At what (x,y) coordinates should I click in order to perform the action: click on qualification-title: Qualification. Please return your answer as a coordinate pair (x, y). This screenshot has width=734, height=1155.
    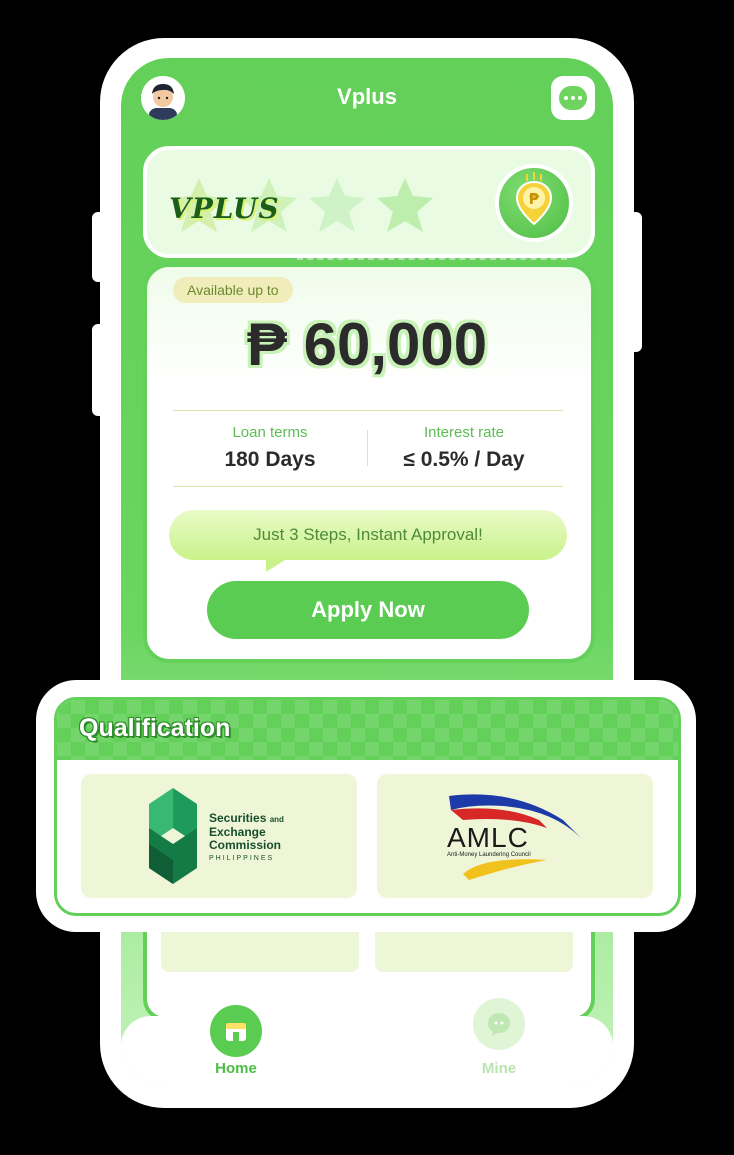
    Looking at the image, I should click on (155, 728).